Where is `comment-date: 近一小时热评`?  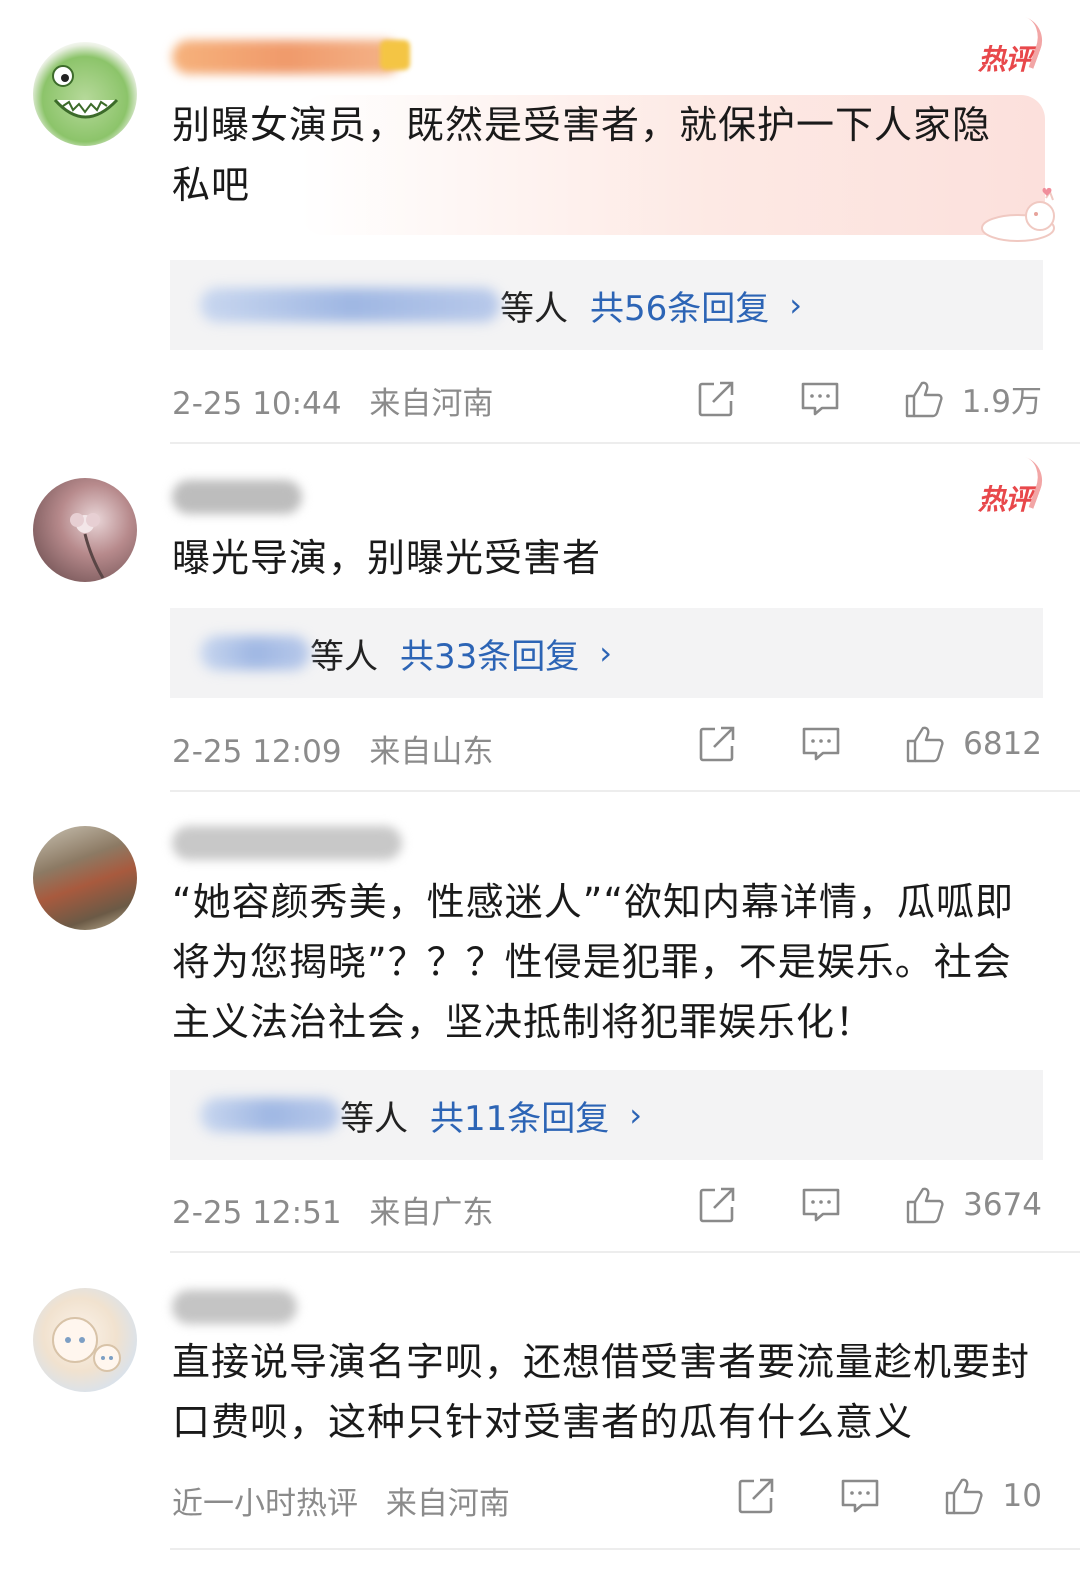
comment-date: 近一小时热评 is located at coordinates (265, 1504).